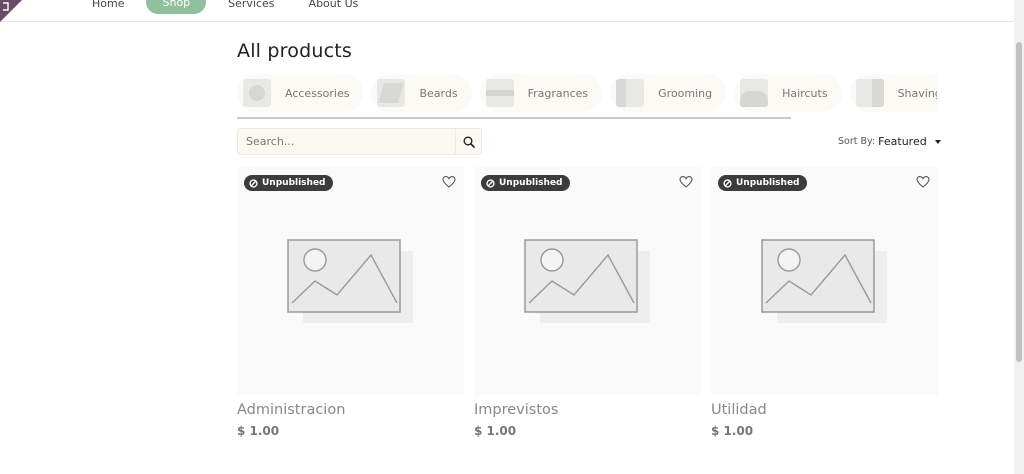 The image size is (1024, 474). I want to click on main-nav: Home Shop Services About Us, so click(225, 7).